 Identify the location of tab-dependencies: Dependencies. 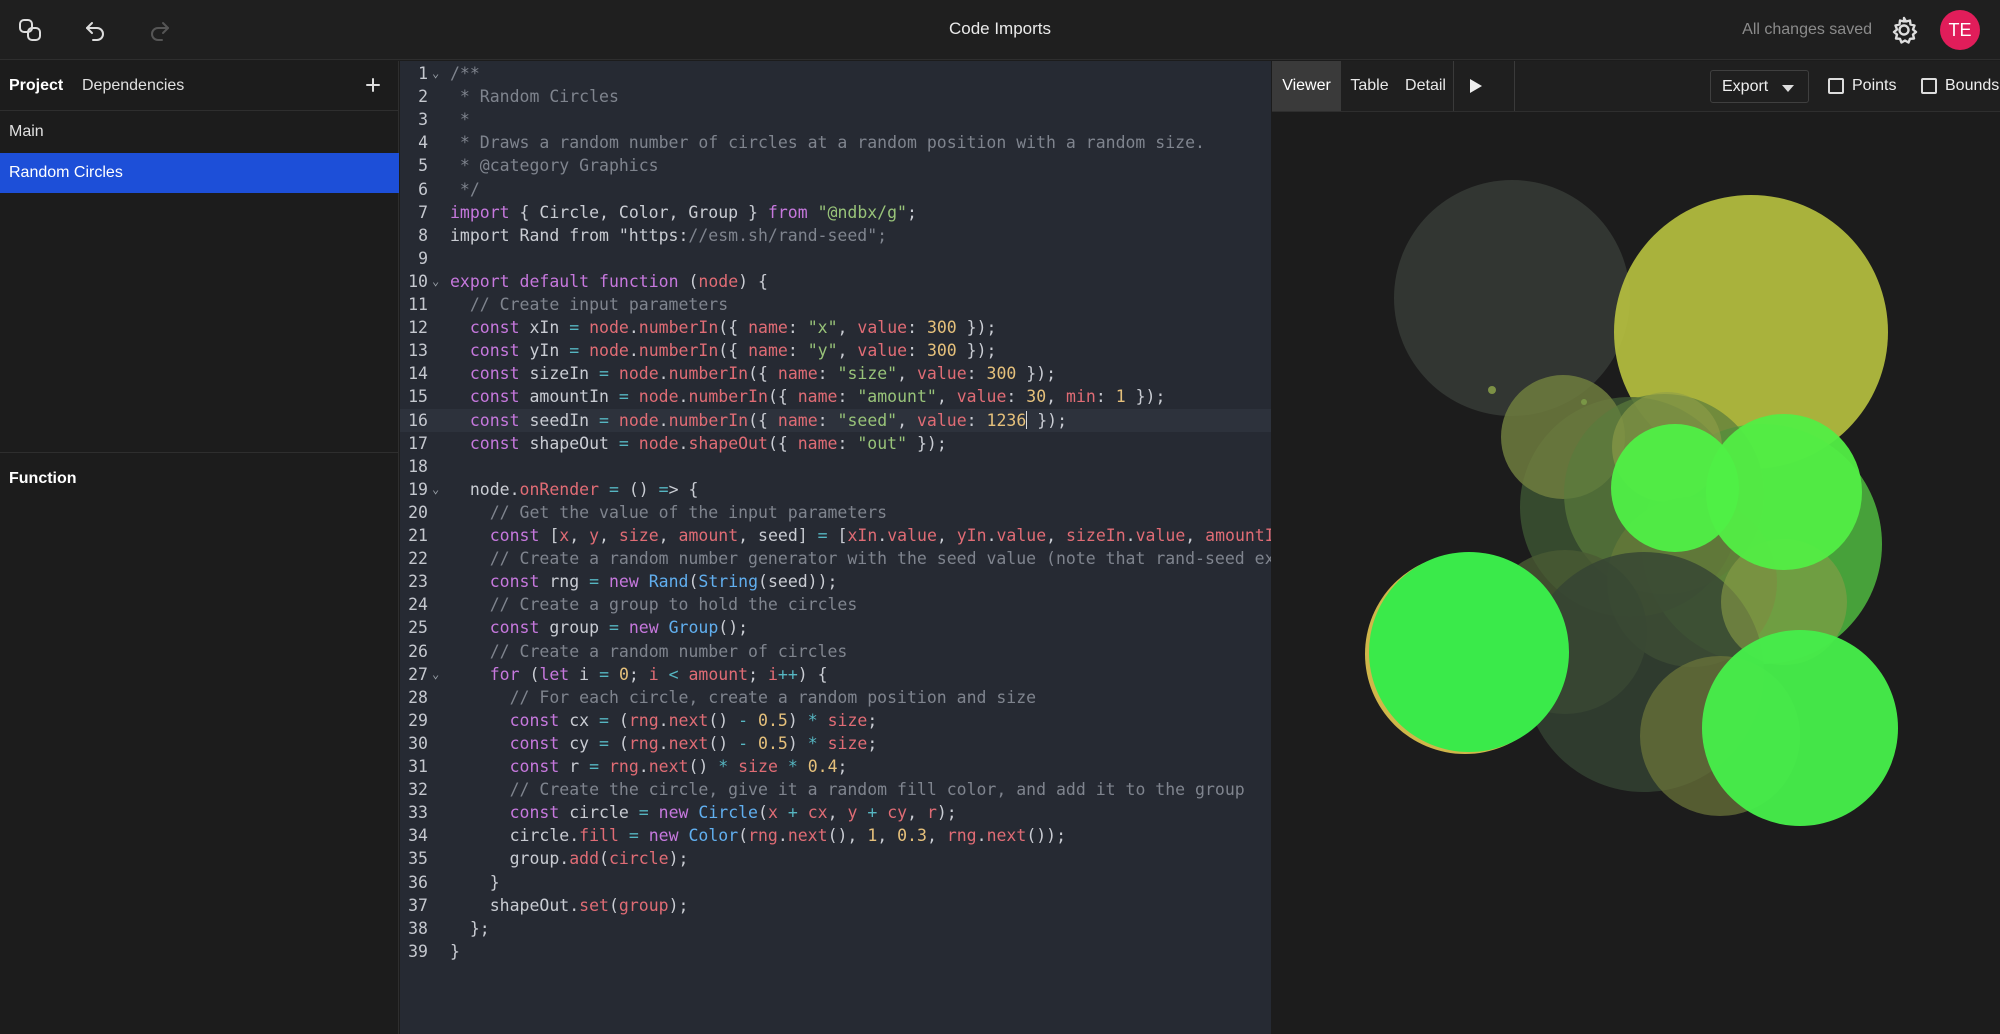
(133, 86).